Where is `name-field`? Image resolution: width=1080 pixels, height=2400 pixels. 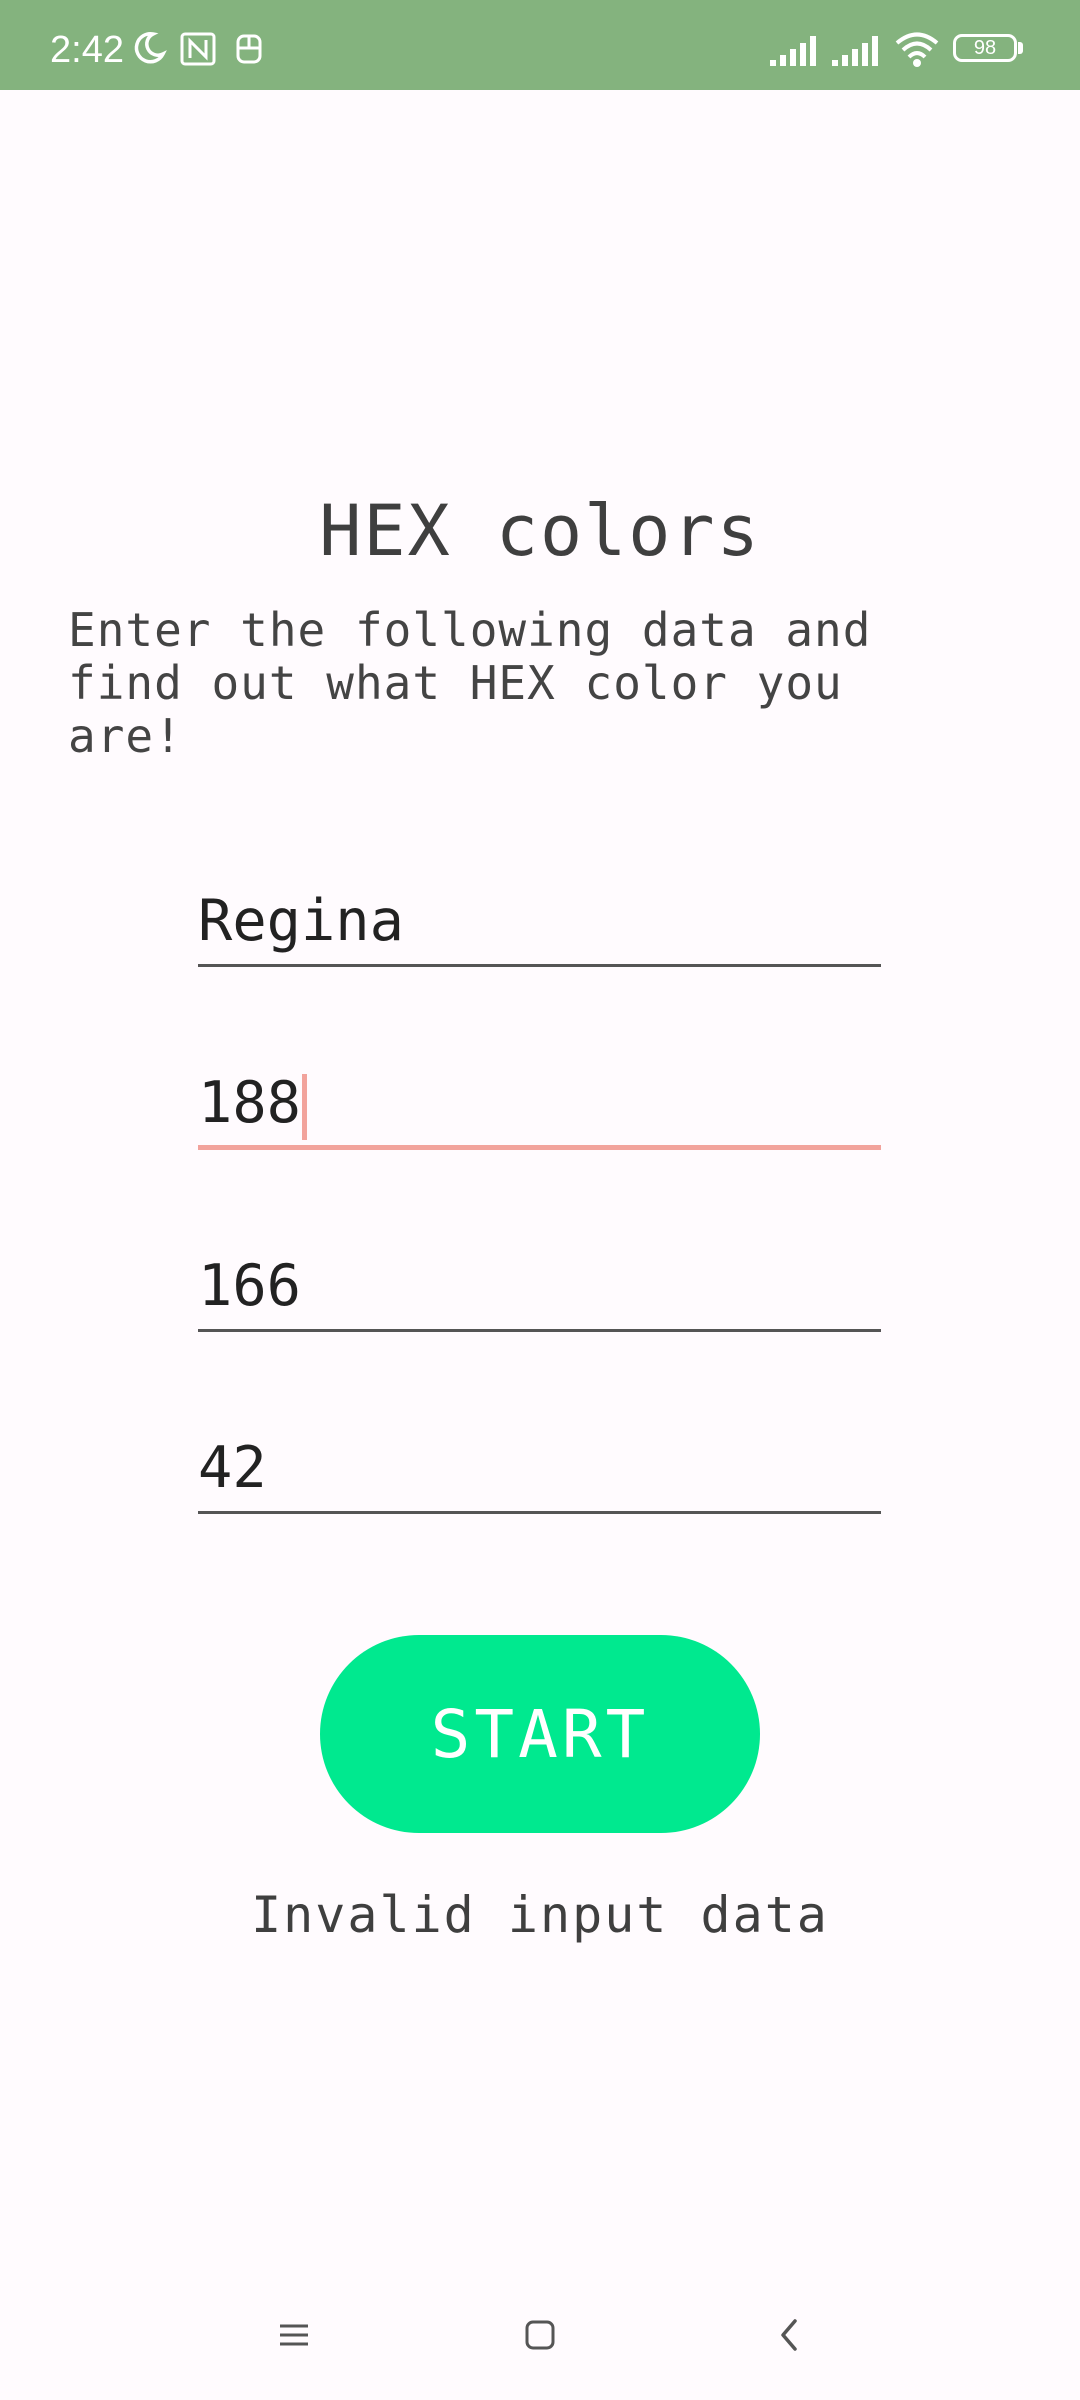
name-field is located at coordinates (539, 922).